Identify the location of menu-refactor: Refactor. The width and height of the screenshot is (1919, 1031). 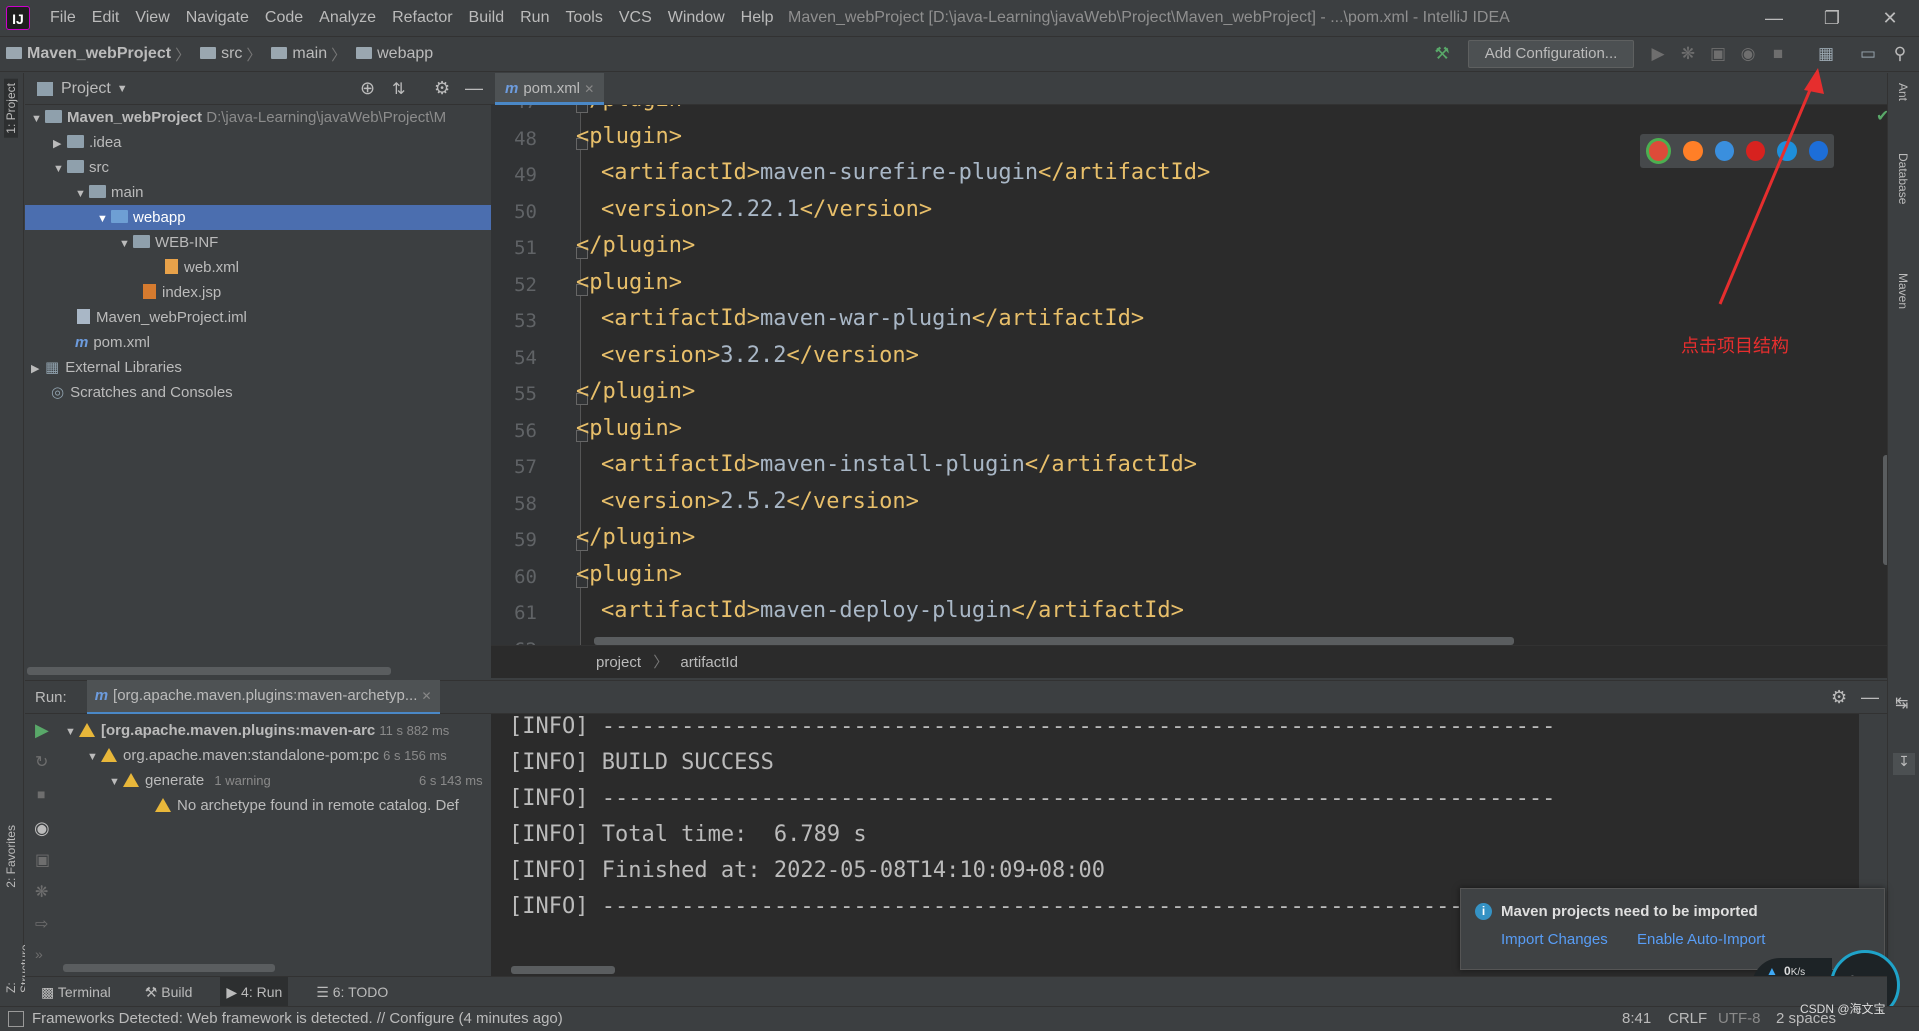
(422, 18).